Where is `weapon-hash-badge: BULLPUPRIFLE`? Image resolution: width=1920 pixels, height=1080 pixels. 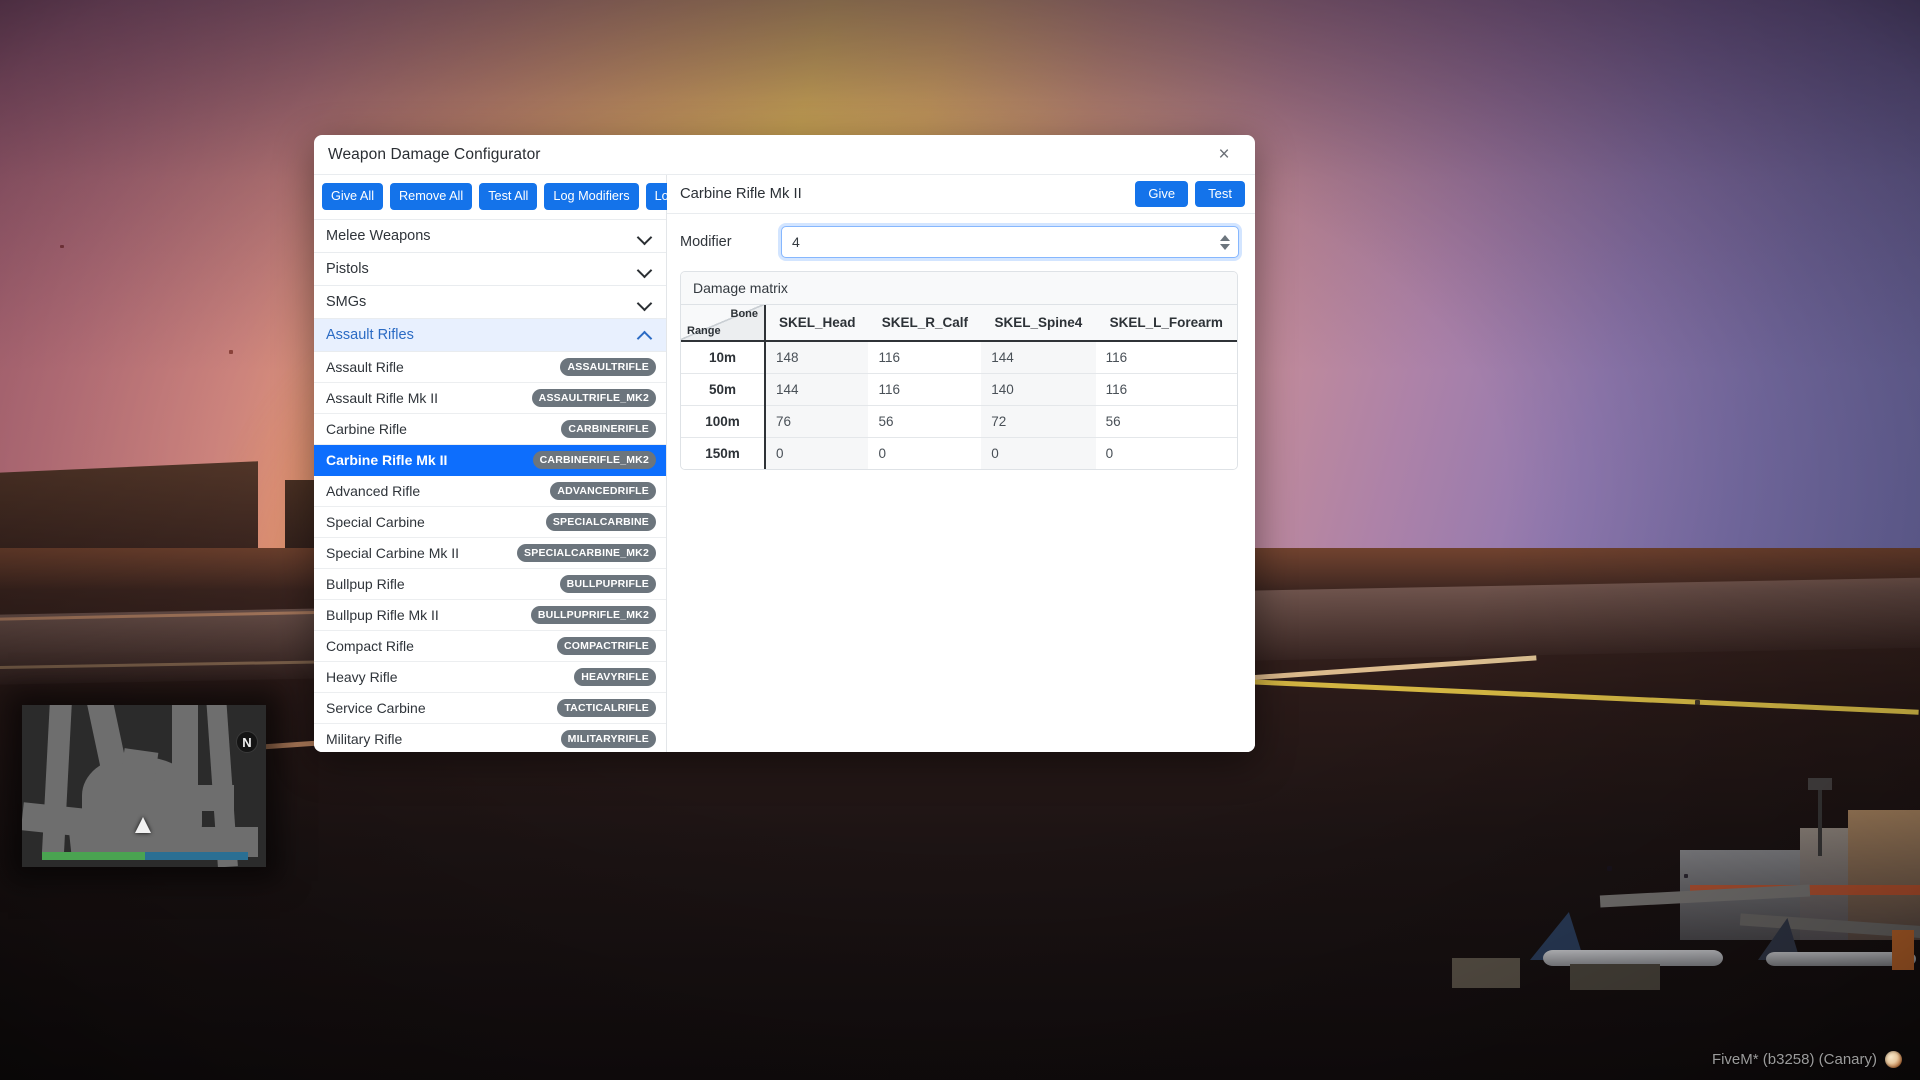
weapon-hash-badge: BULLPUPRIFLE is located at coordinates (607, 584).